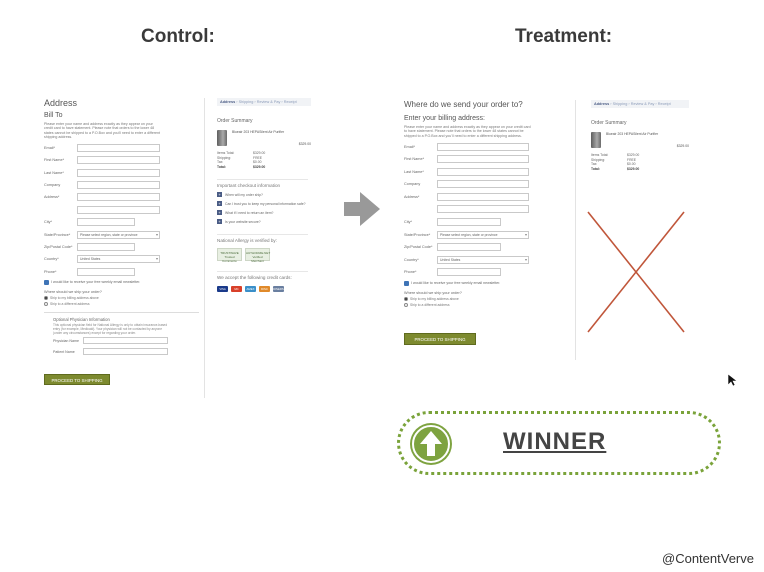 The height and width of the screenshot is (572, 764). I want to click on form-row: City*, so click(486, 222).